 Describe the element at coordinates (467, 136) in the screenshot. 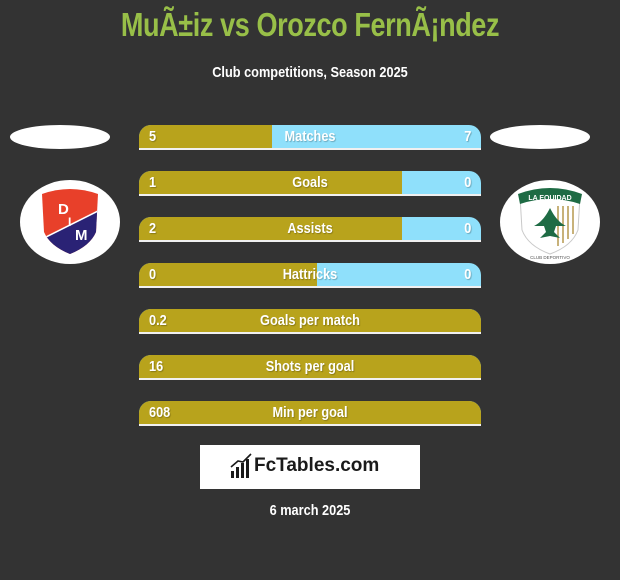

I see `right-value: 7` at that location.